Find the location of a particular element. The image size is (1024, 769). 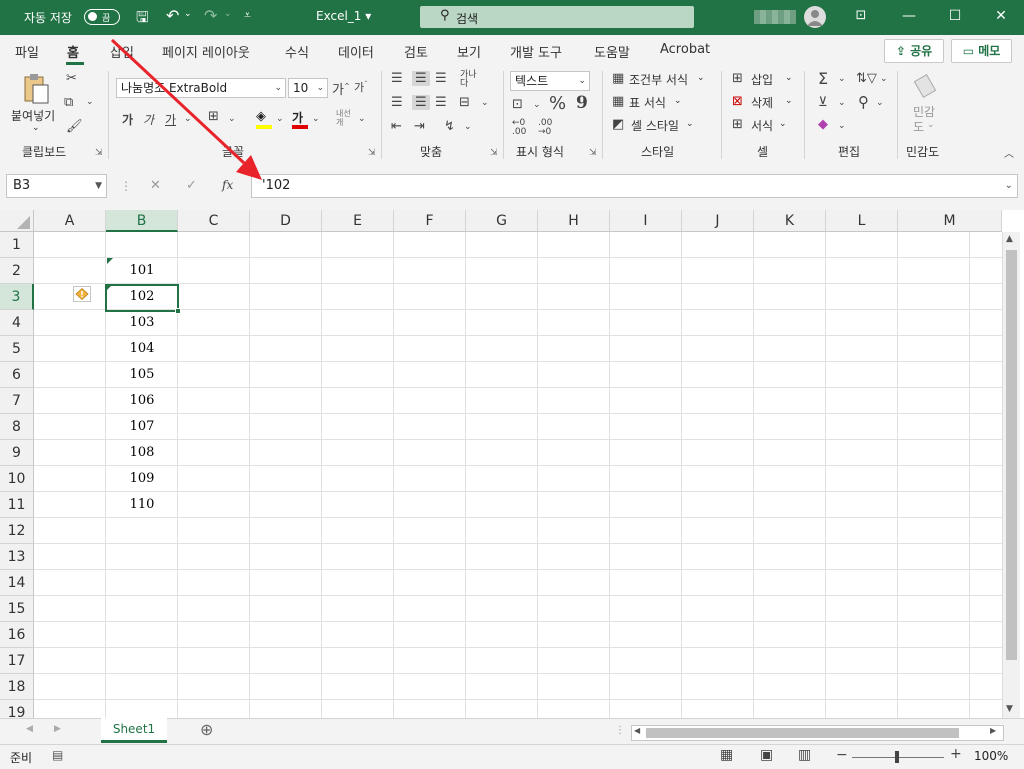

cell-styles-button: 셀 스타일 is located at coordinates (655, 125).